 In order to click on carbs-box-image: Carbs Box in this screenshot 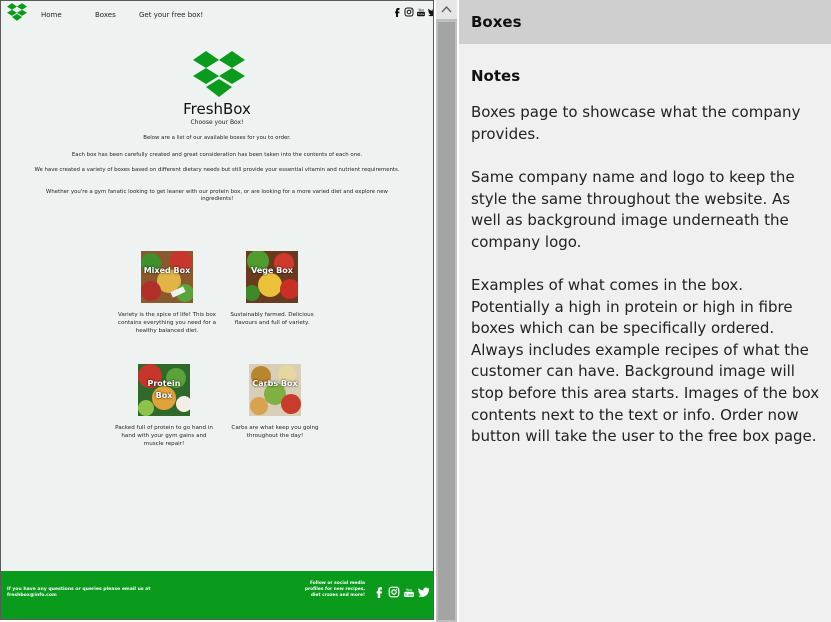, I will do `click(275, 390)`.